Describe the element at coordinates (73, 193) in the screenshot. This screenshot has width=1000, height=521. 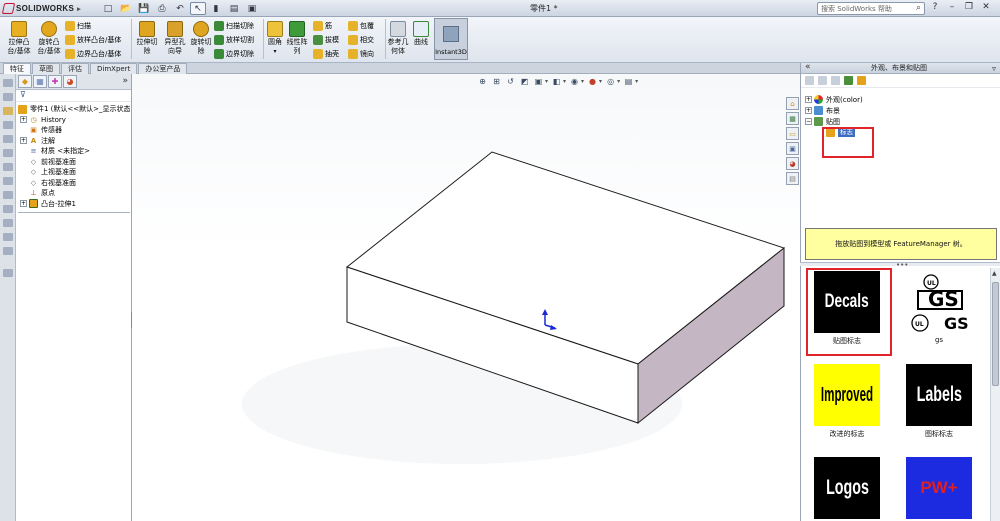
I see `tree-item-origin: ⊥ 原点` at that location.